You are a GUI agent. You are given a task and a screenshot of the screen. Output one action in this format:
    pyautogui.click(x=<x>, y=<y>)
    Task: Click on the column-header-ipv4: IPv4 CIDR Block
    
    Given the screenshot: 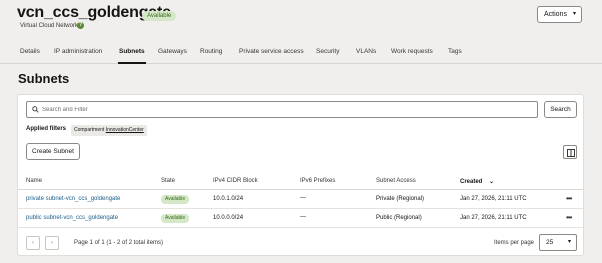 What is the action you would take?
    pyautogui.click(x=235, y=181)
    